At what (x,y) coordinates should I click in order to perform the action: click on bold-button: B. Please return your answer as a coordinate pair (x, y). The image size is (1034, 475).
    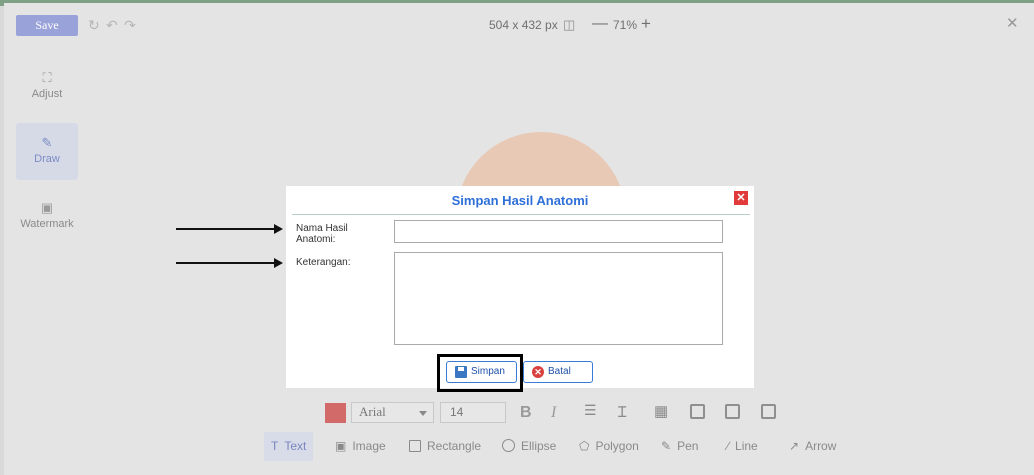
    Looking at the image, I should click on (526, 413).